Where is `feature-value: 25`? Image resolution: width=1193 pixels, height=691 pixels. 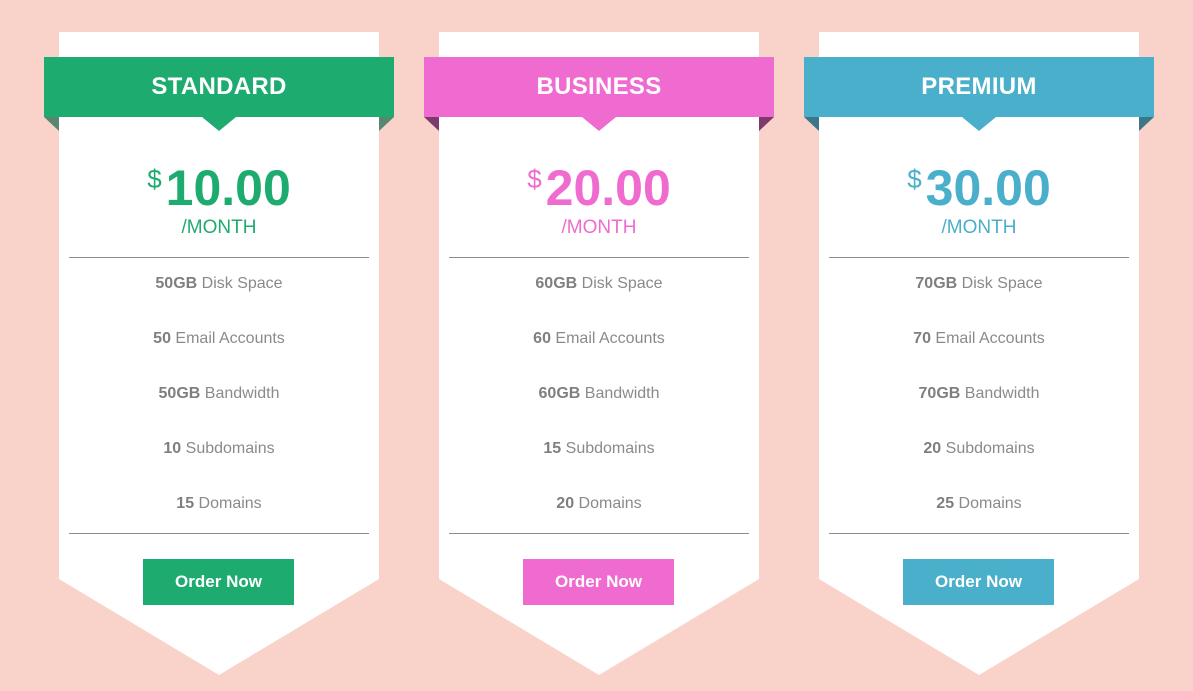
feature-value: 25 is located at coordinates (945, 503).